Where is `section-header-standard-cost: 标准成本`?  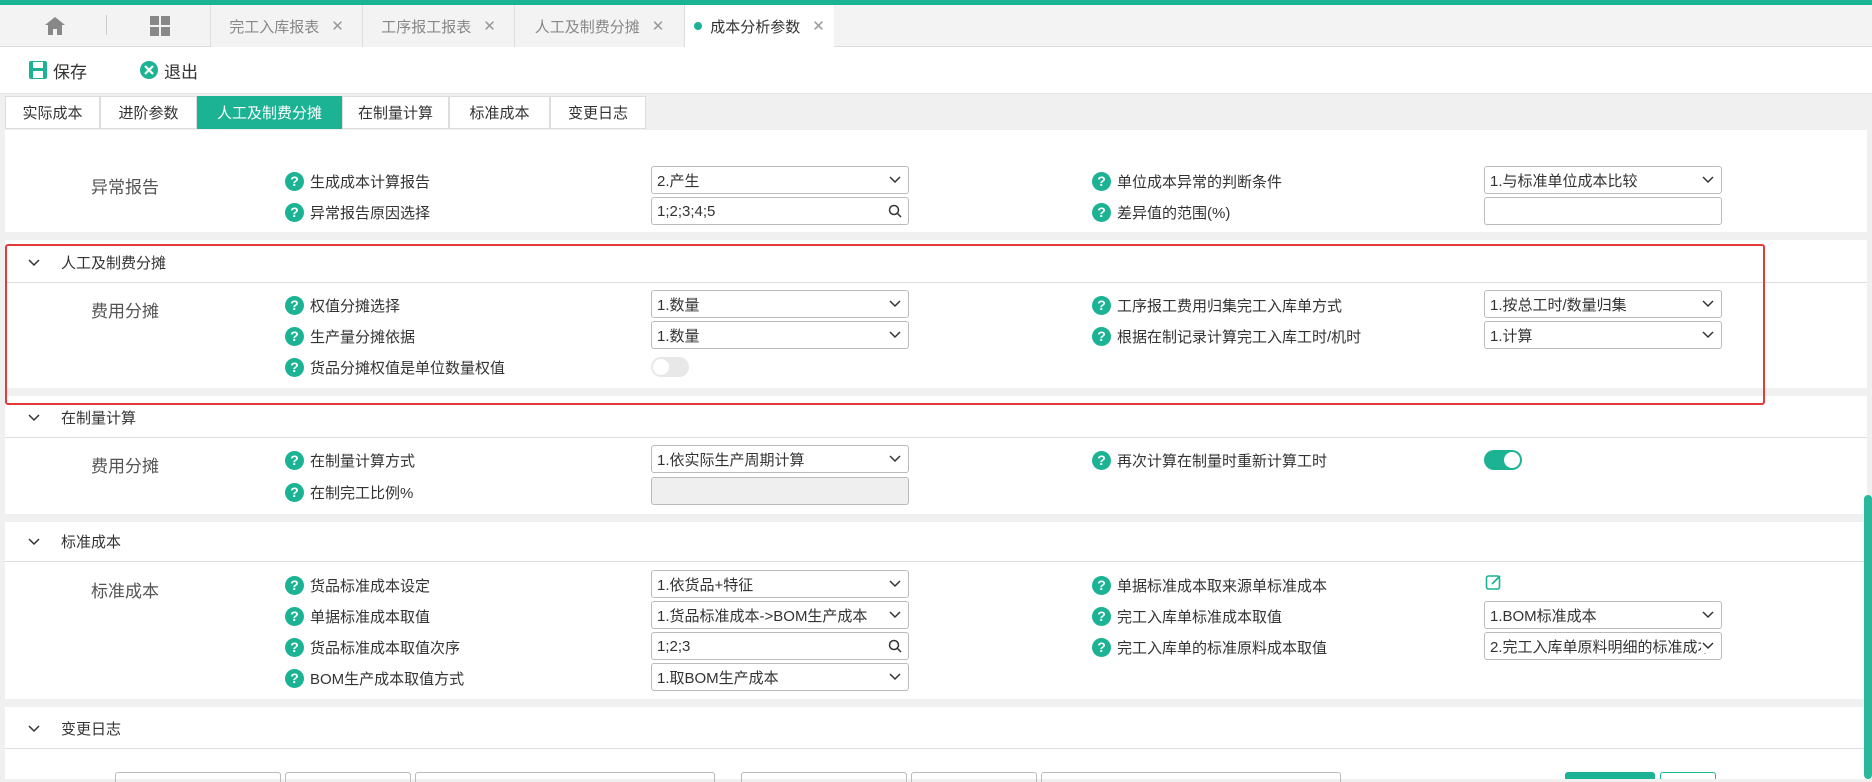
section-header-standard-cost: 标准成本 is located at coordinates (936, 542).